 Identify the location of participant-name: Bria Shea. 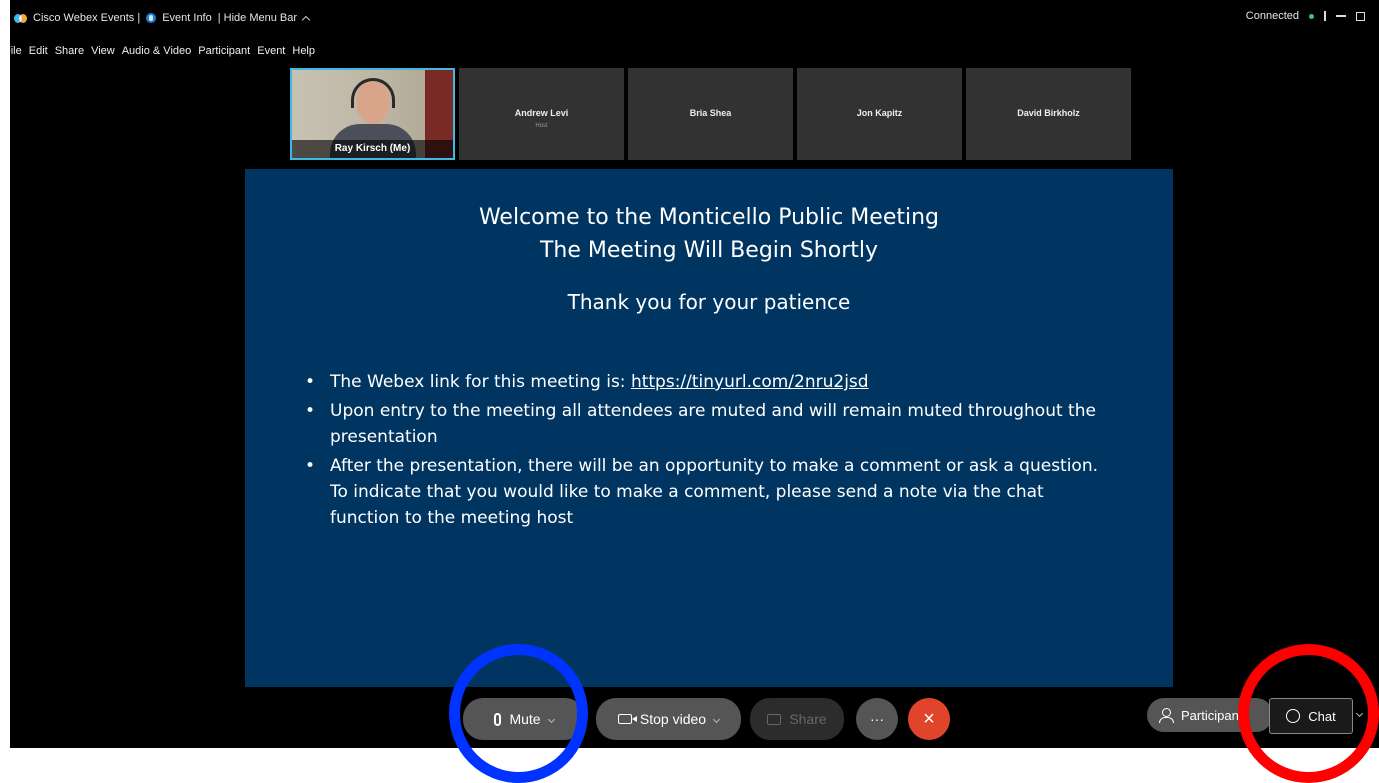
(710, 113).